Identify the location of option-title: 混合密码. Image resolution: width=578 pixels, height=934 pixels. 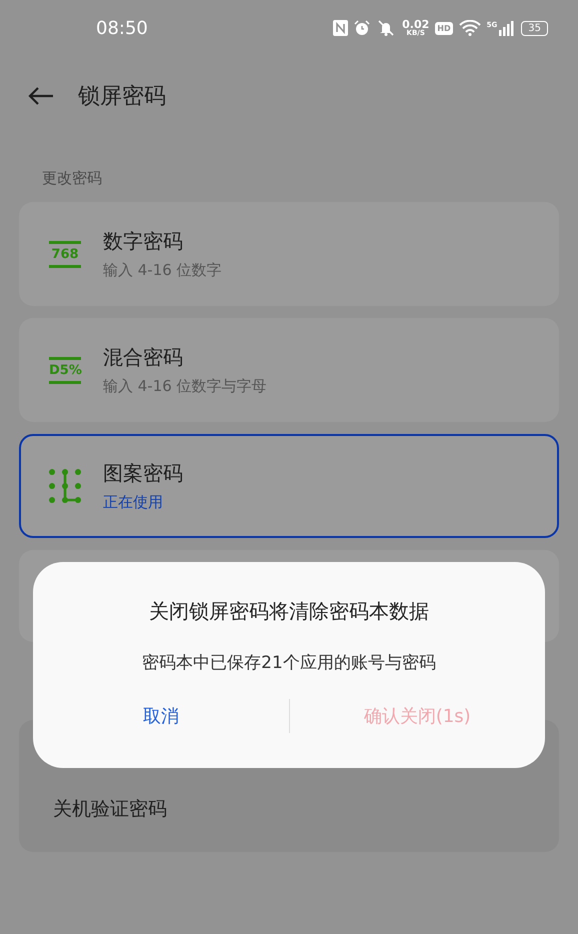
(143, 357).